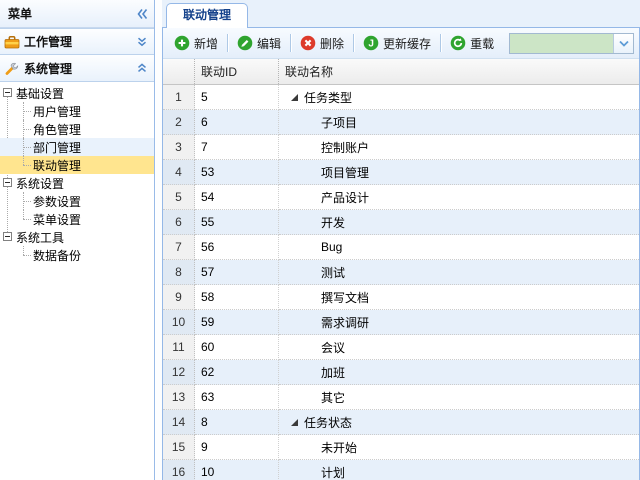  Describe the element at coordinates (179, 197) in the screenshot. I see `row-number-cell: 5` at that location.